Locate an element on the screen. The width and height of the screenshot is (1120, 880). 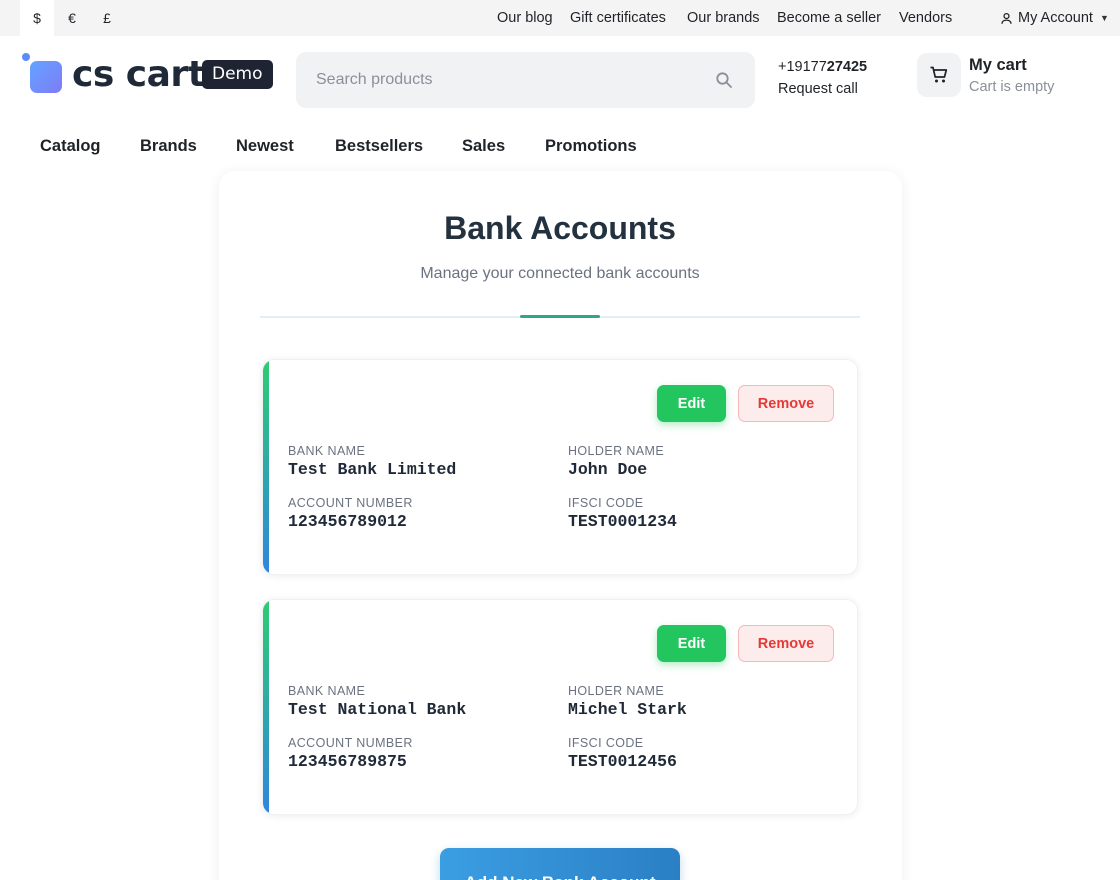
bank-name-value: Test Bank Limited is located at coordinates (372, 469).